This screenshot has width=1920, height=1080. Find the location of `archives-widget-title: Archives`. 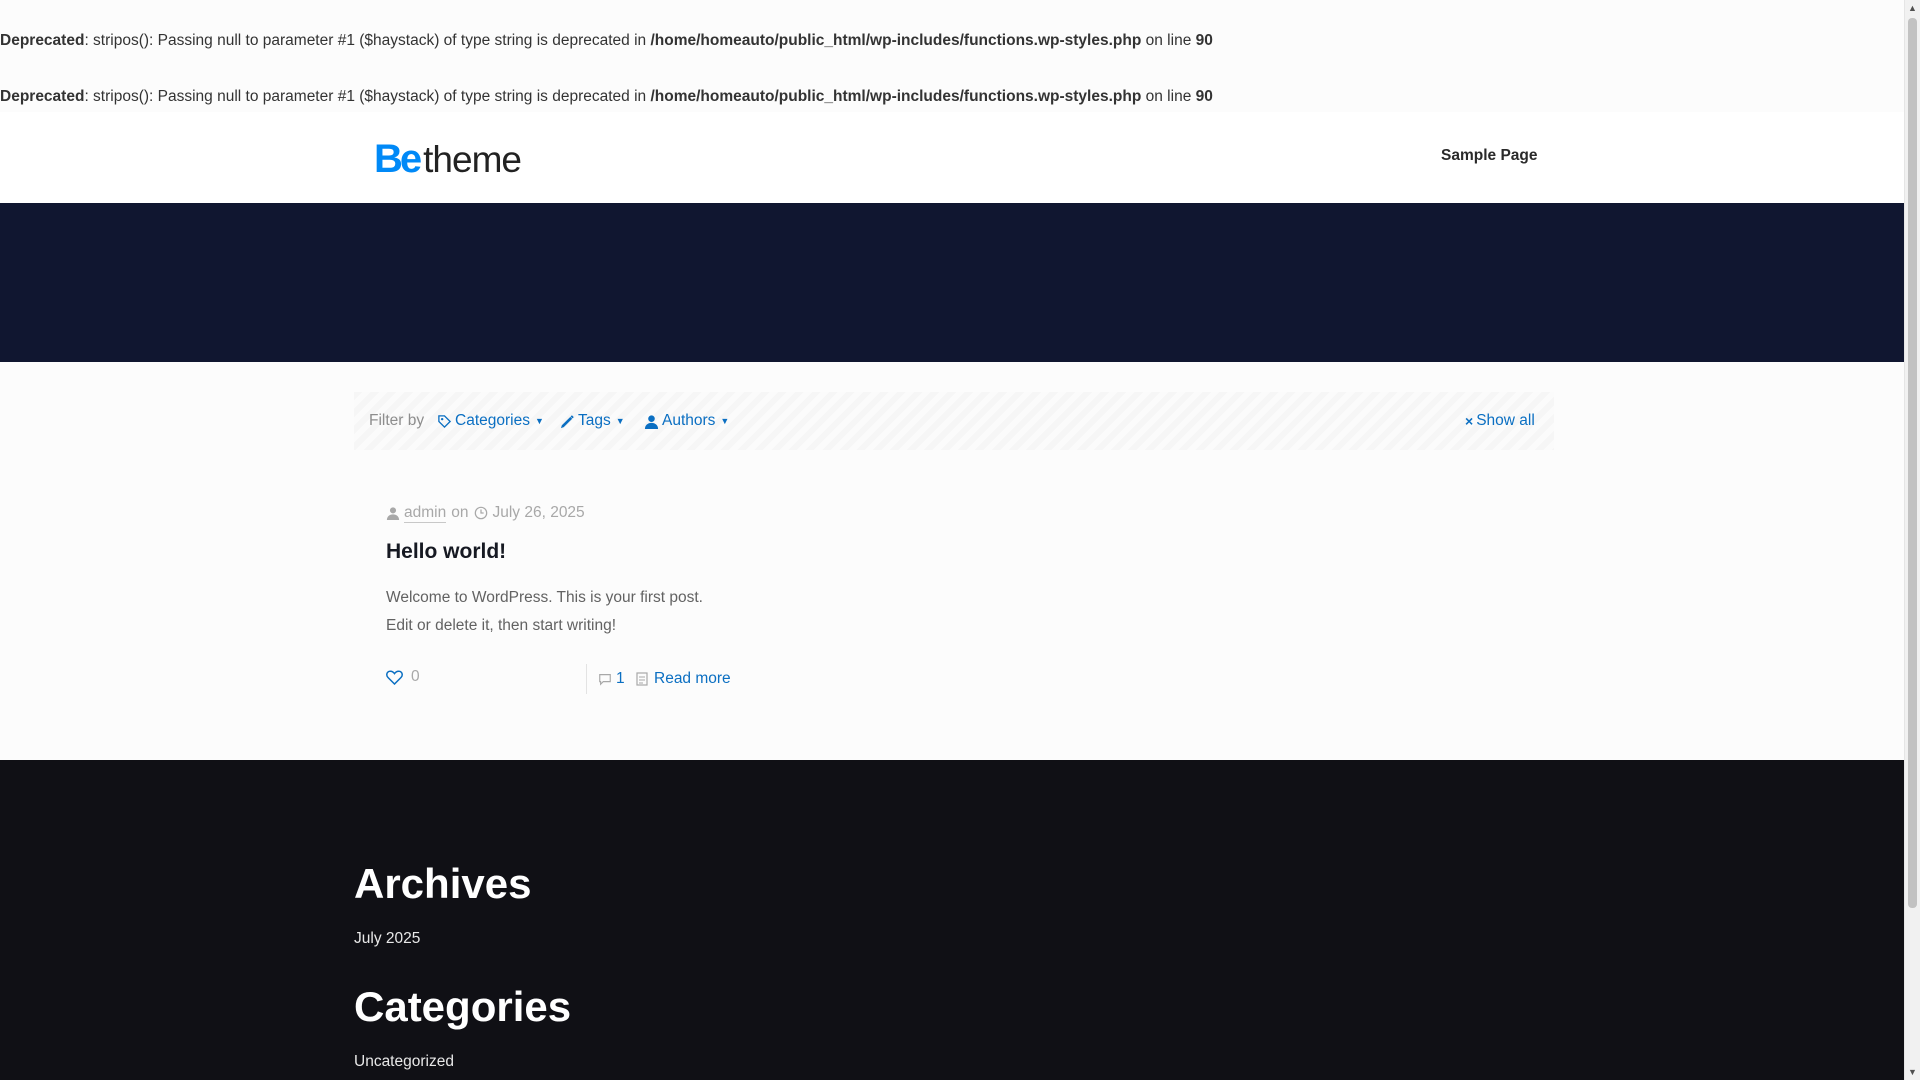

archives-widget-title: Archives is located at coordinates (443, 883).